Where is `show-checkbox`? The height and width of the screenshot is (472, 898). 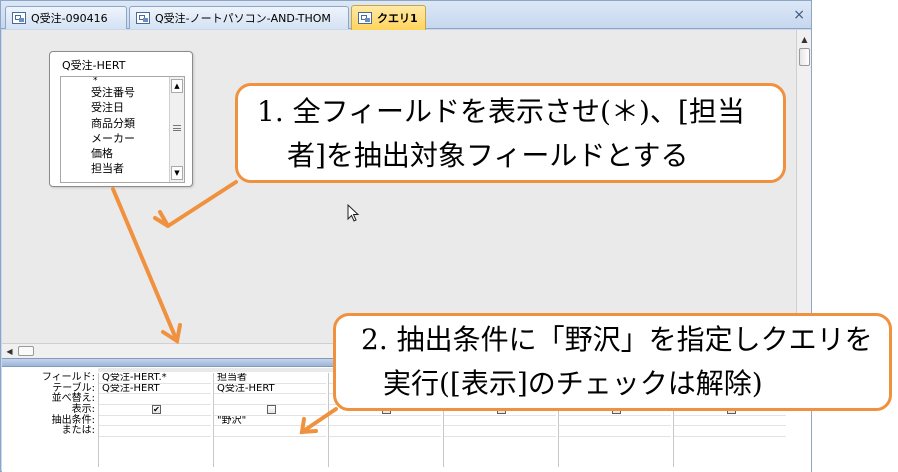
show-checkbox is located at coordinates (271, 410).